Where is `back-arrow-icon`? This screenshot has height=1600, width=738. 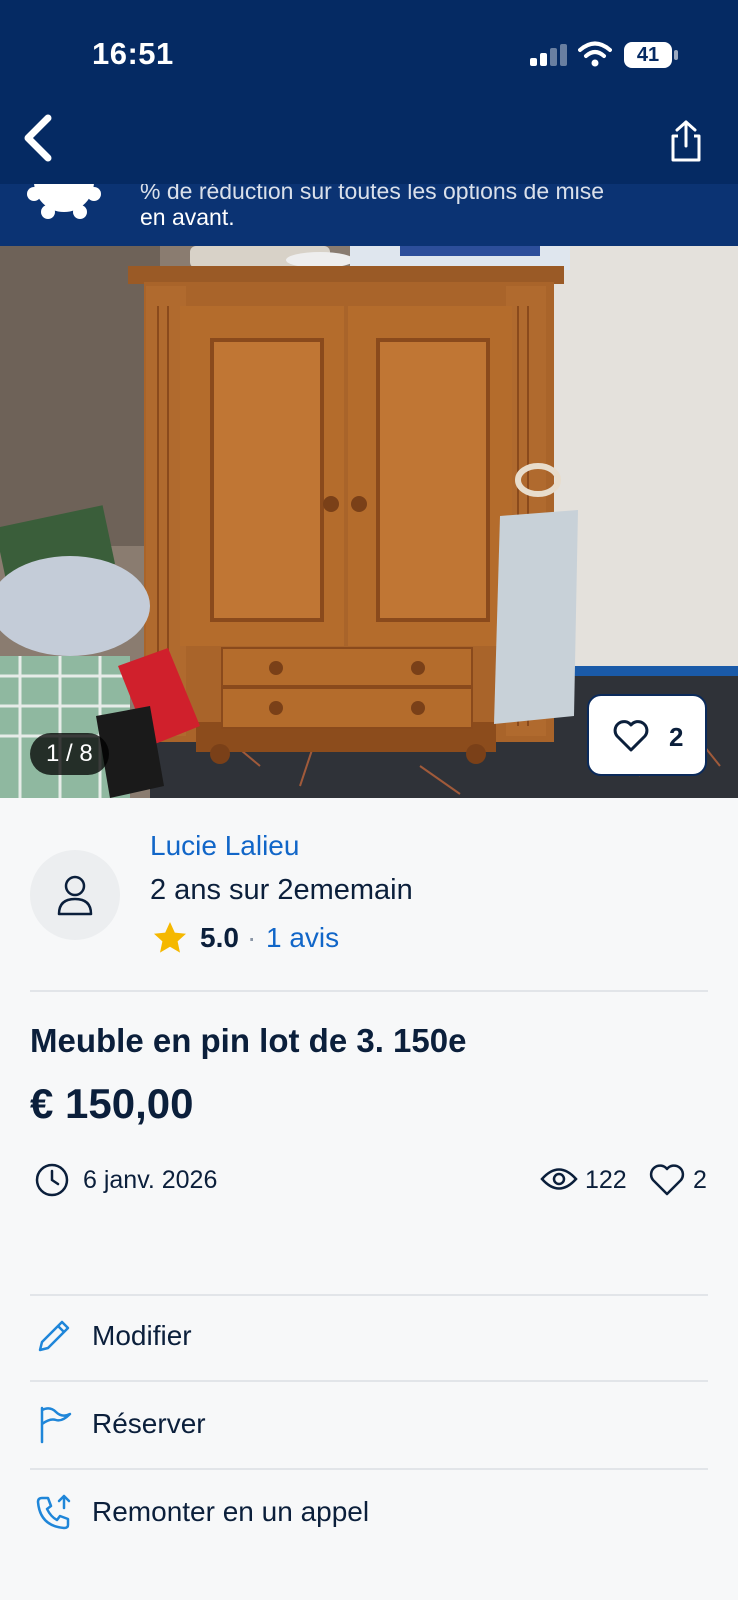 back-arrow-icon is located at coordinates (40, 138).